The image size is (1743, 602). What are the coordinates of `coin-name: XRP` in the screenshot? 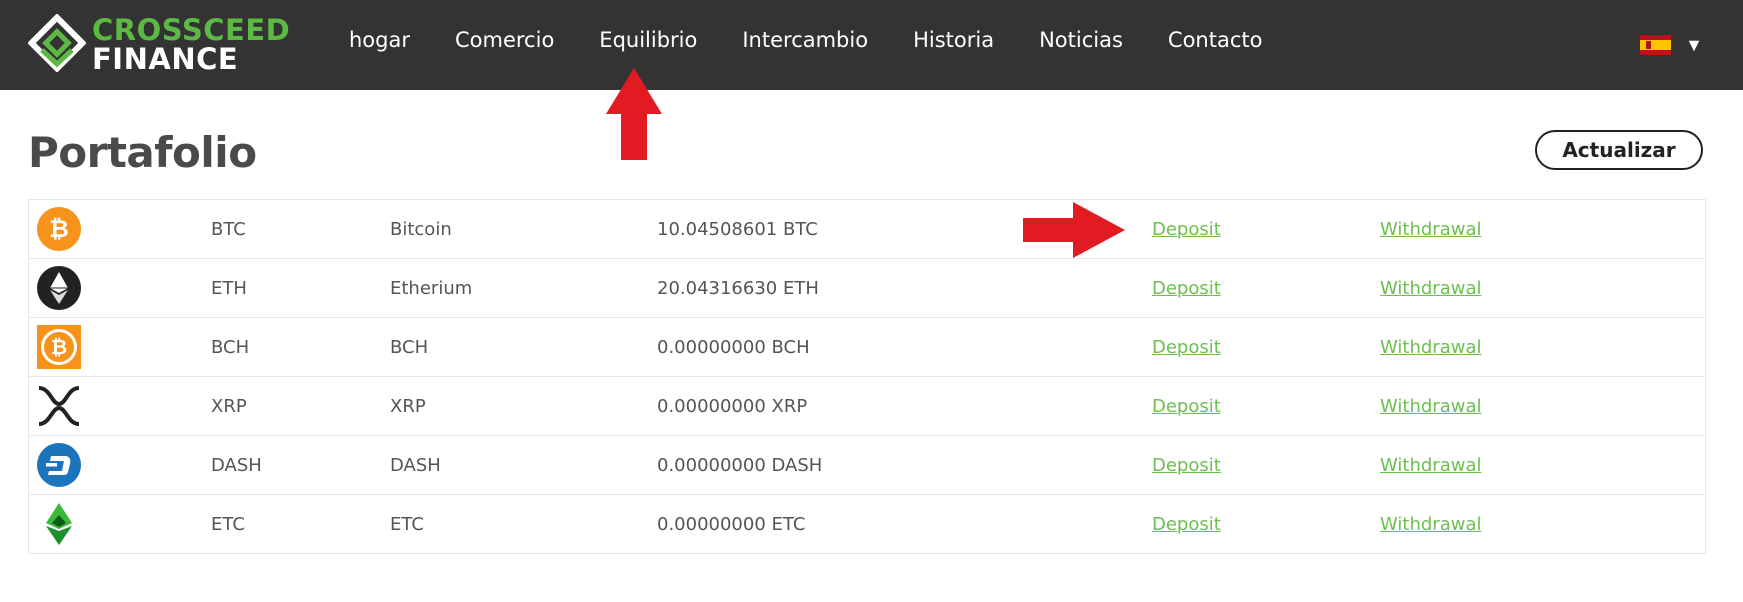 It's located at (408, 406).